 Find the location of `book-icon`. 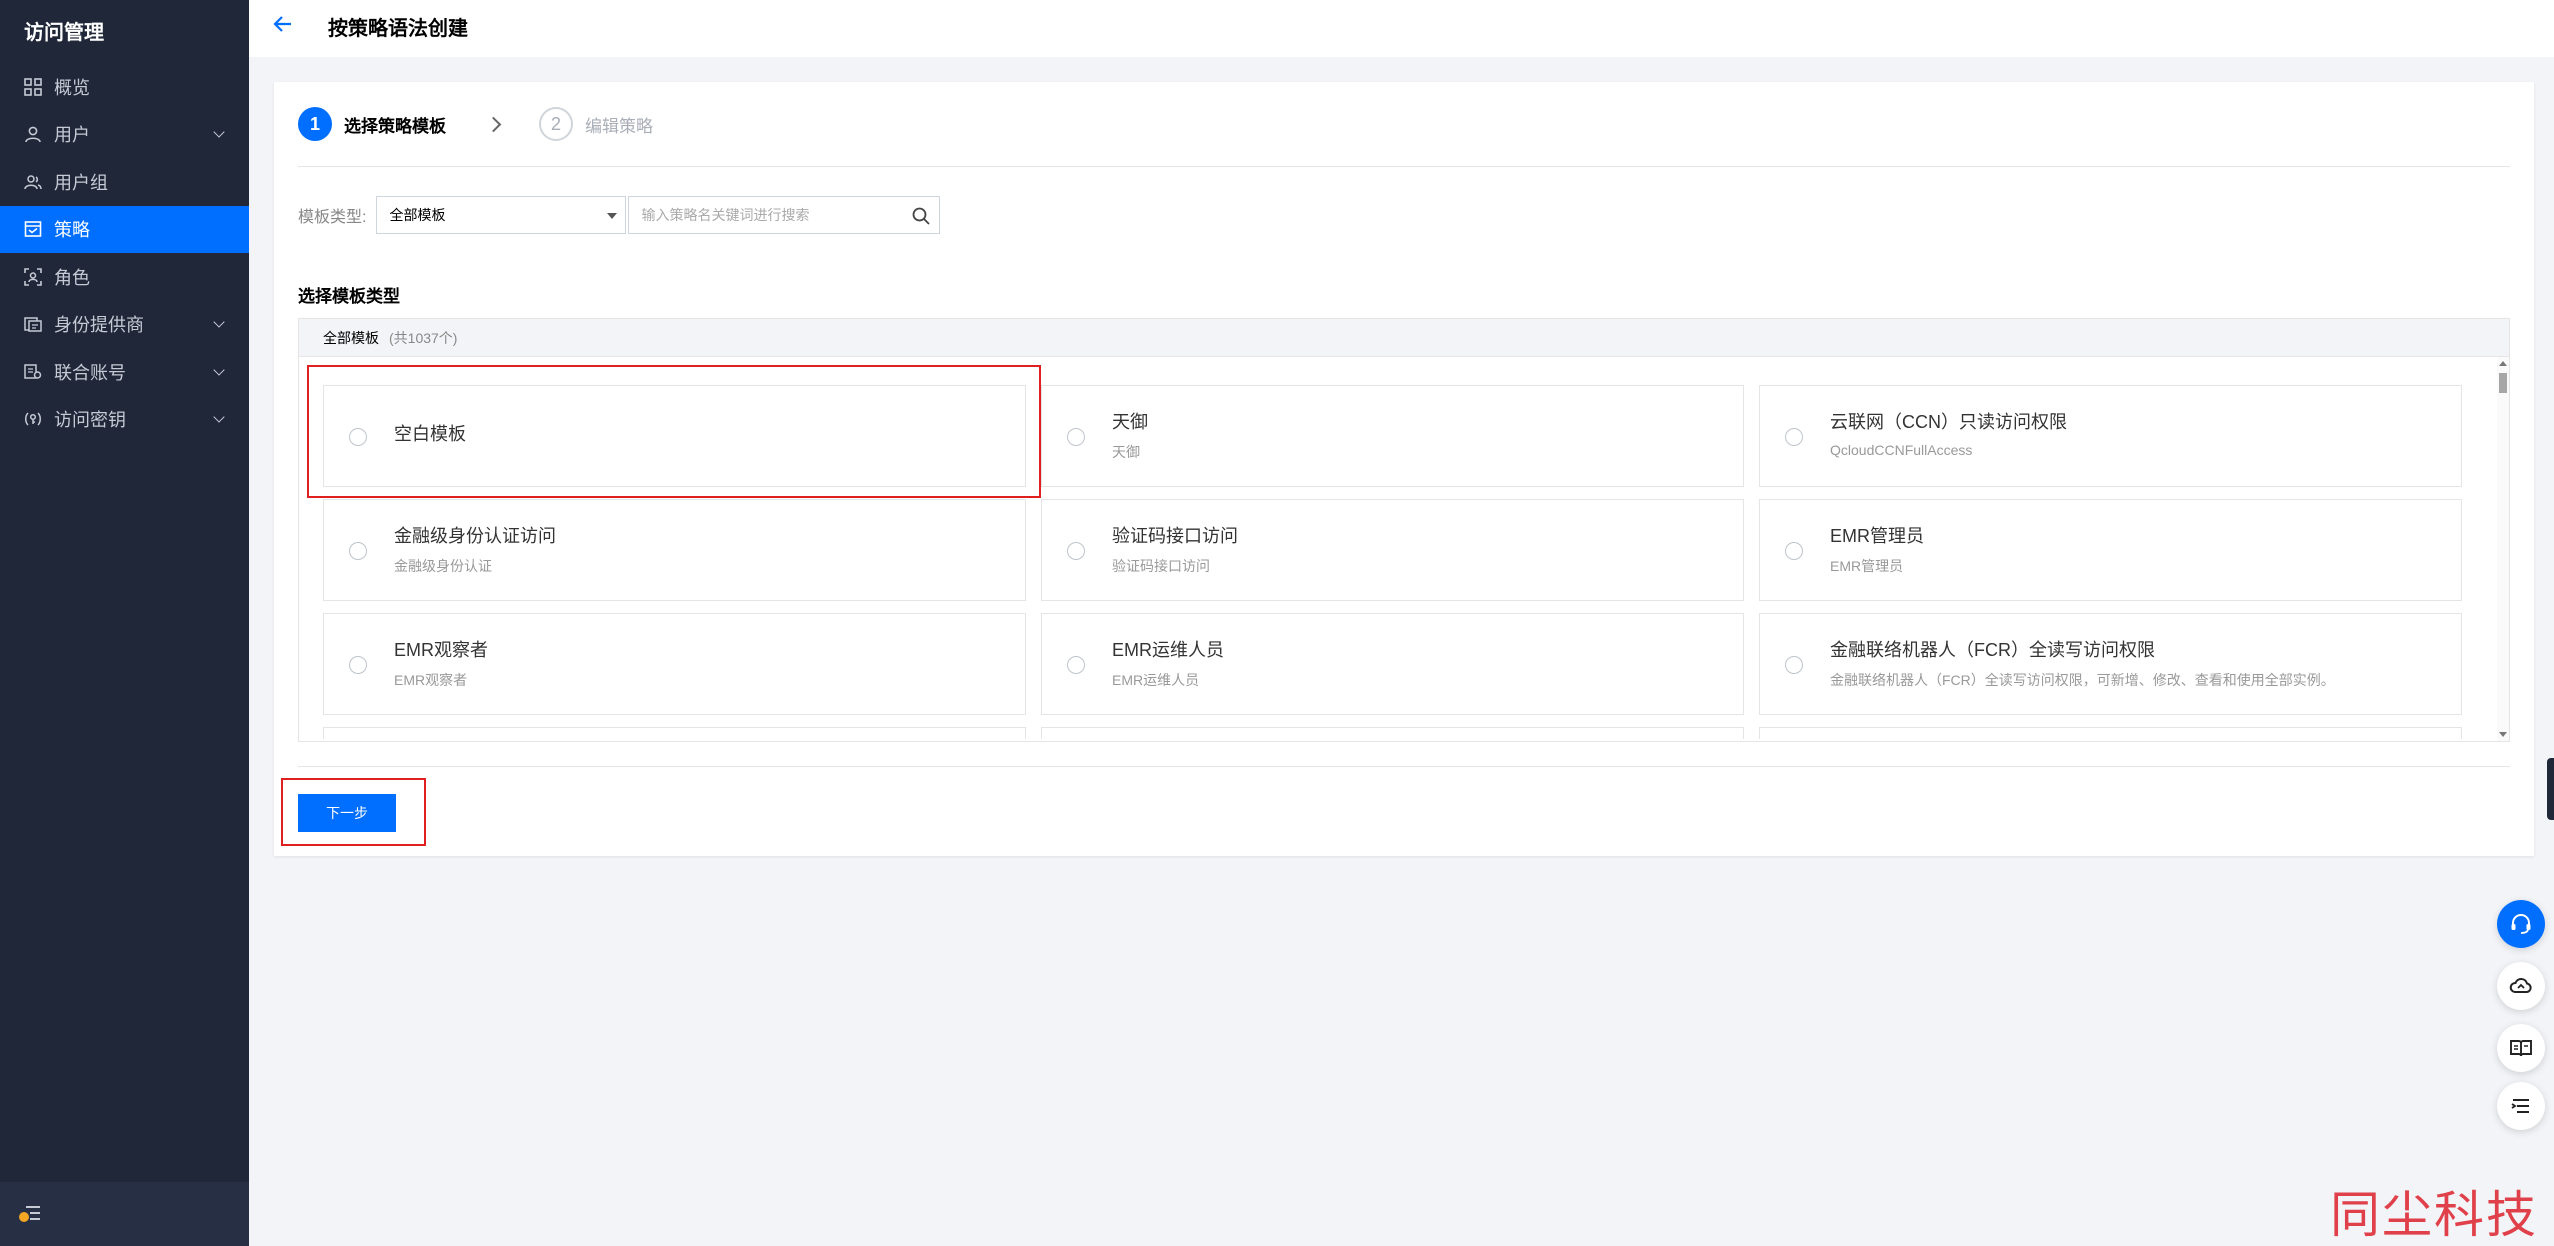

book-icon is located at coordinates (2521, 1048).